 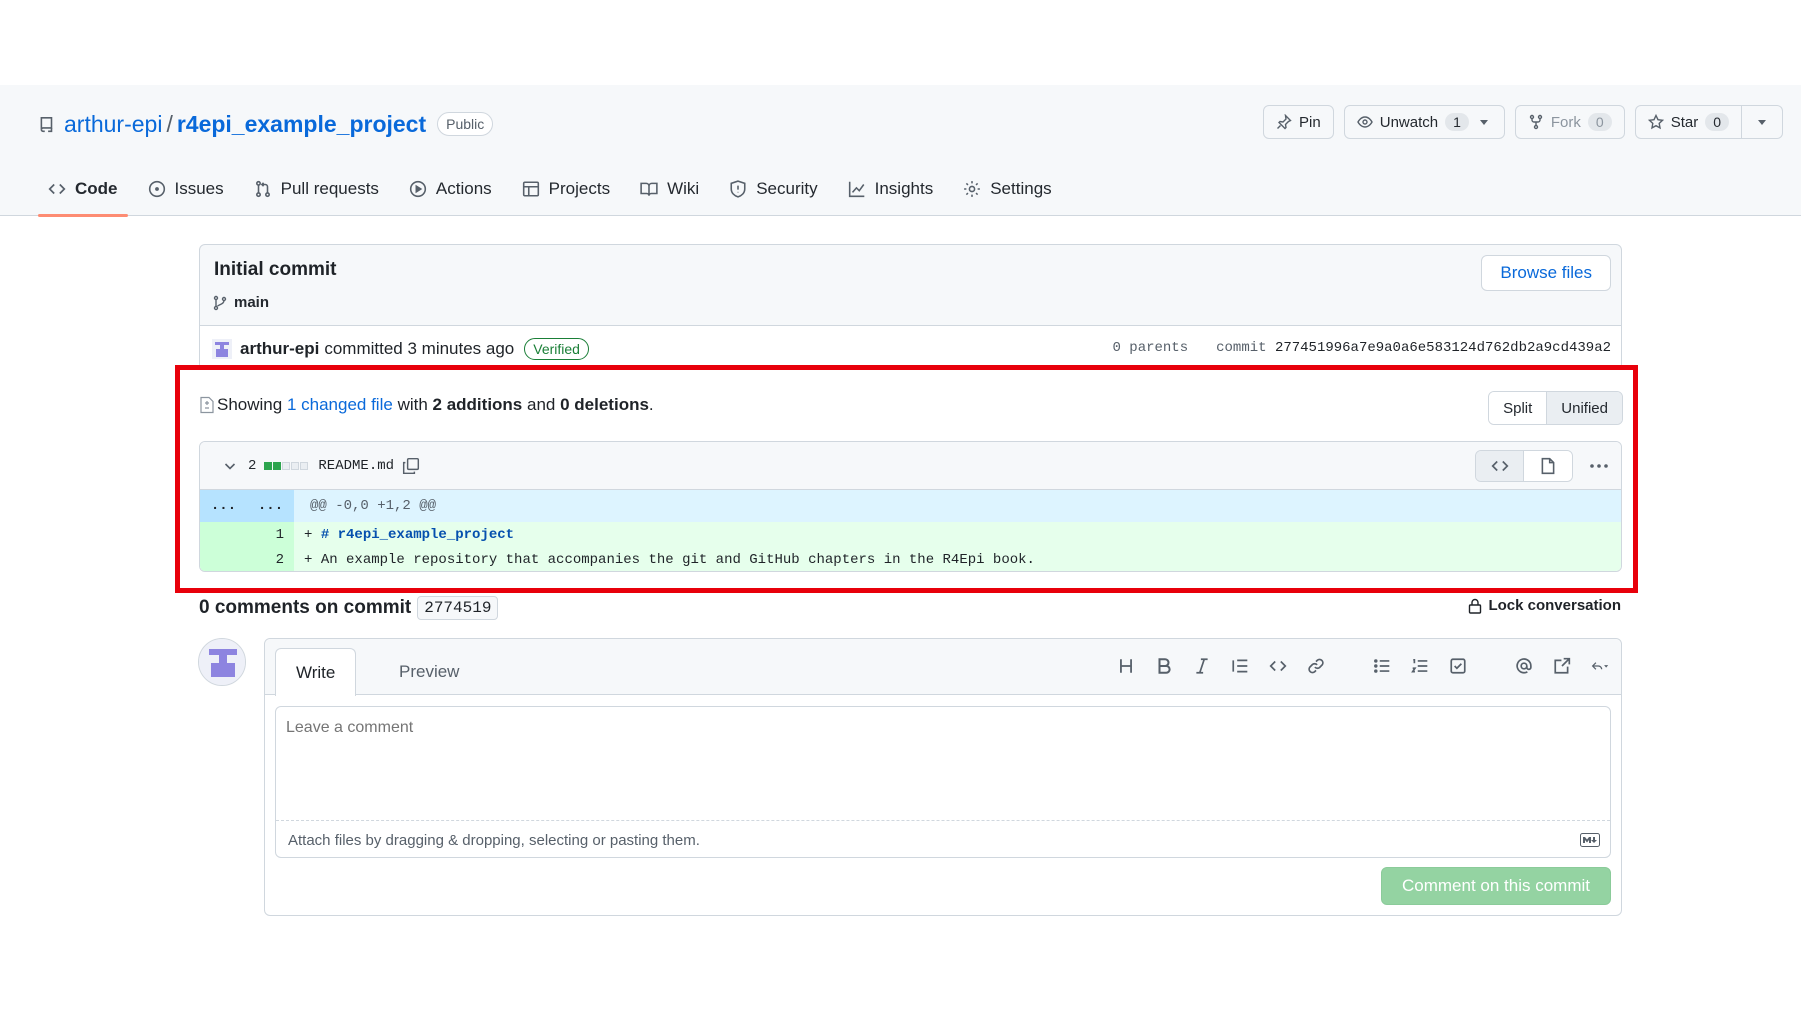 What do you see at coordinates (1424, 122) in the screenshot?
I see `unwatch-button: Unwatch 1` at bounding box center [1424, 122].